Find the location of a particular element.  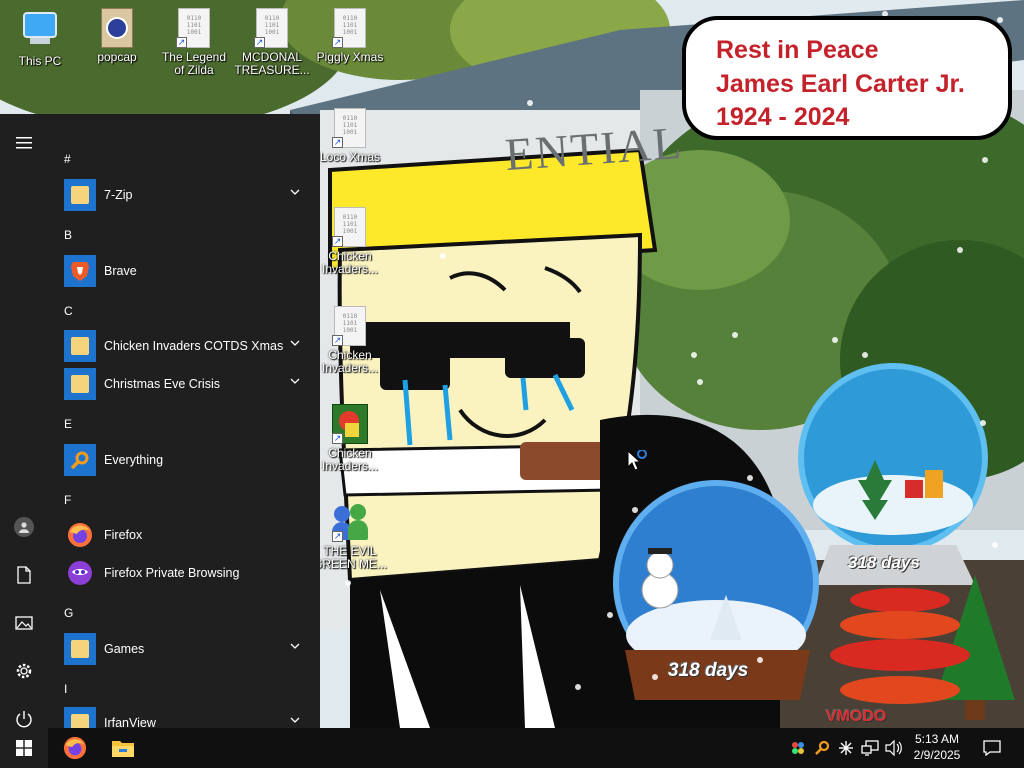

gear-icon is located at coordinates (24, 671).